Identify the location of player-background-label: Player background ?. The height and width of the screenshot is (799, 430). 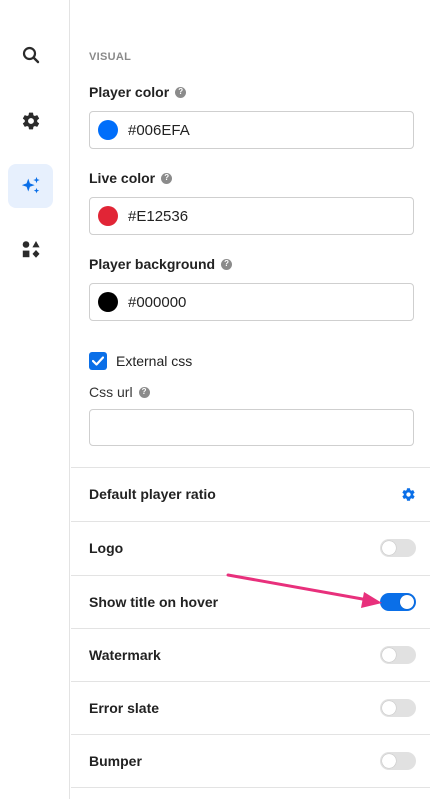
(161, 264).